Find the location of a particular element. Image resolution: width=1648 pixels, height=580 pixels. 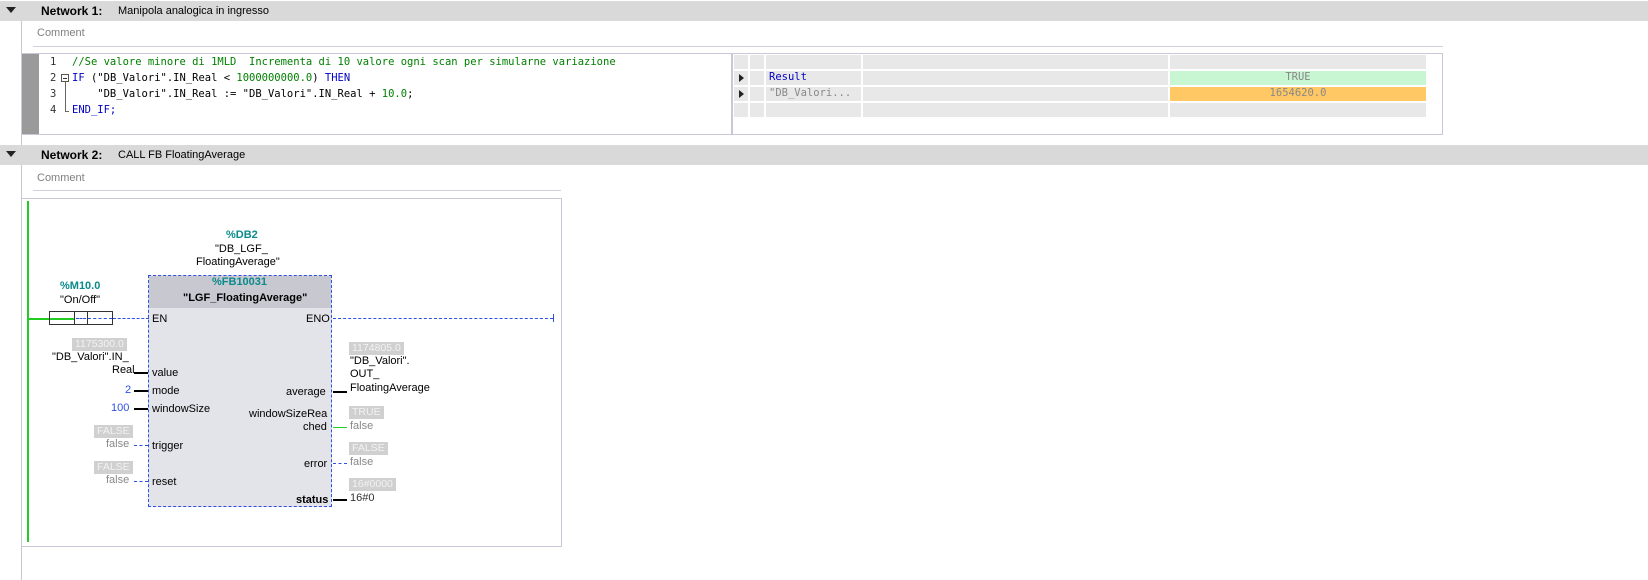

pin-mode: mode is located at coordinates (166, 391).